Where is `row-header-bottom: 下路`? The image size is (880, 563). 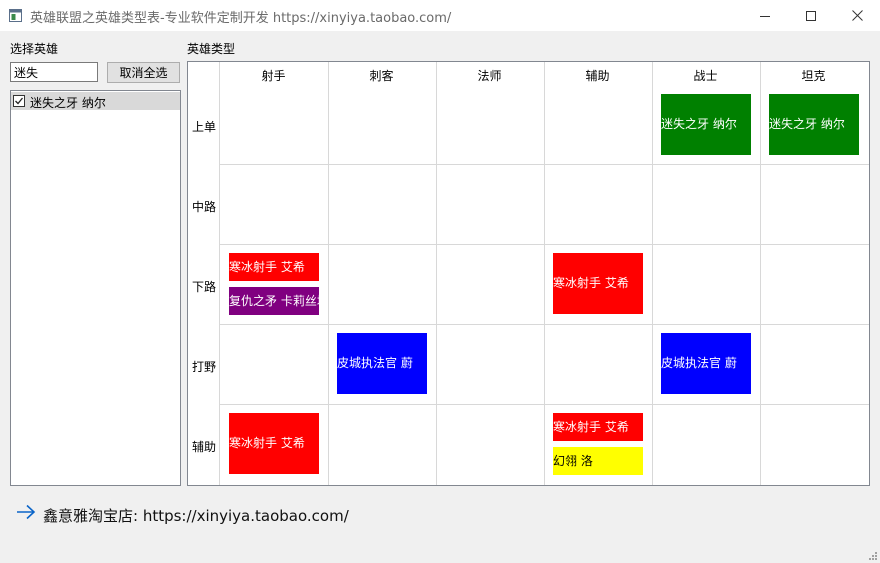
row-header-bottom: 下路 is located at coordinates (203, 287).